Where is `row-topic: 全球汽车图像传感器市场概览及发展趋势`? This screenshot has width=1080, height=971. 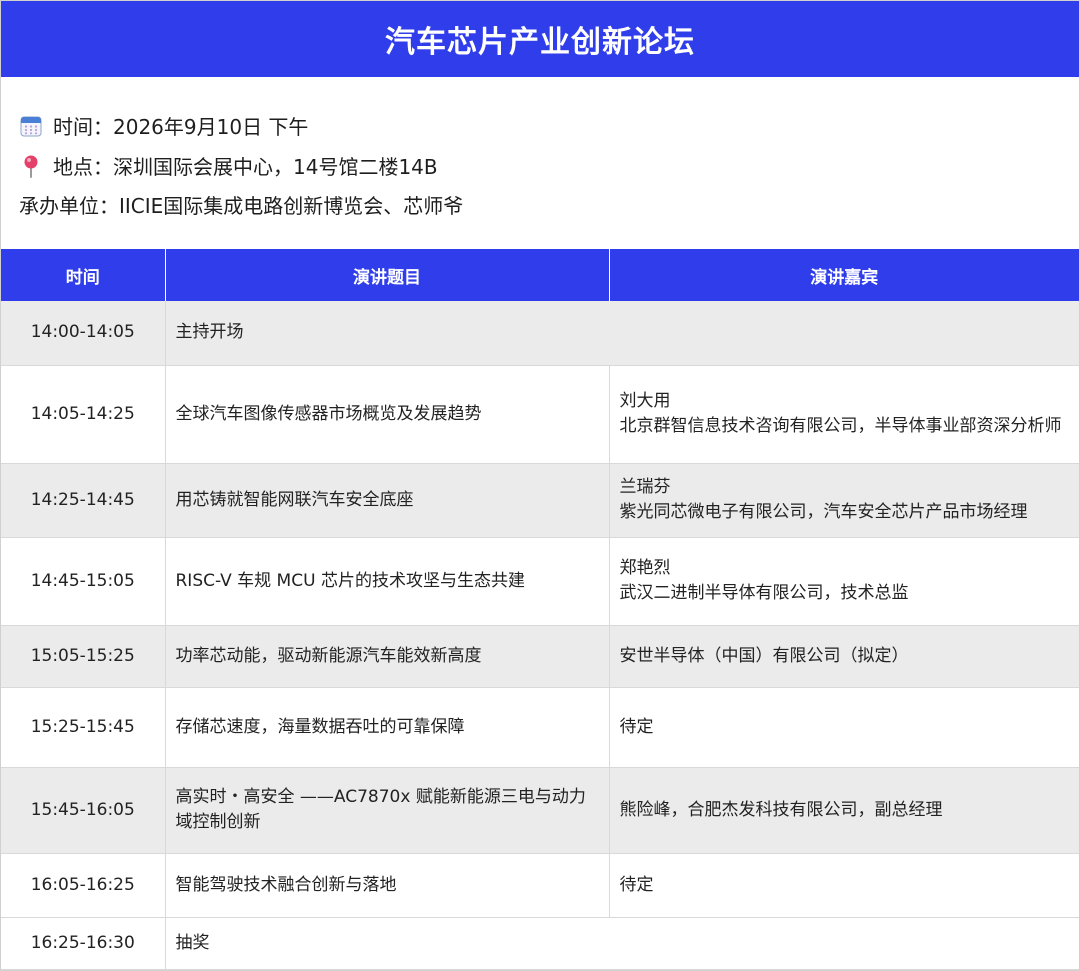 row-topic: 全球汽车图像传感器市场概览及发展趋势 is located at coordinates (387, 414).